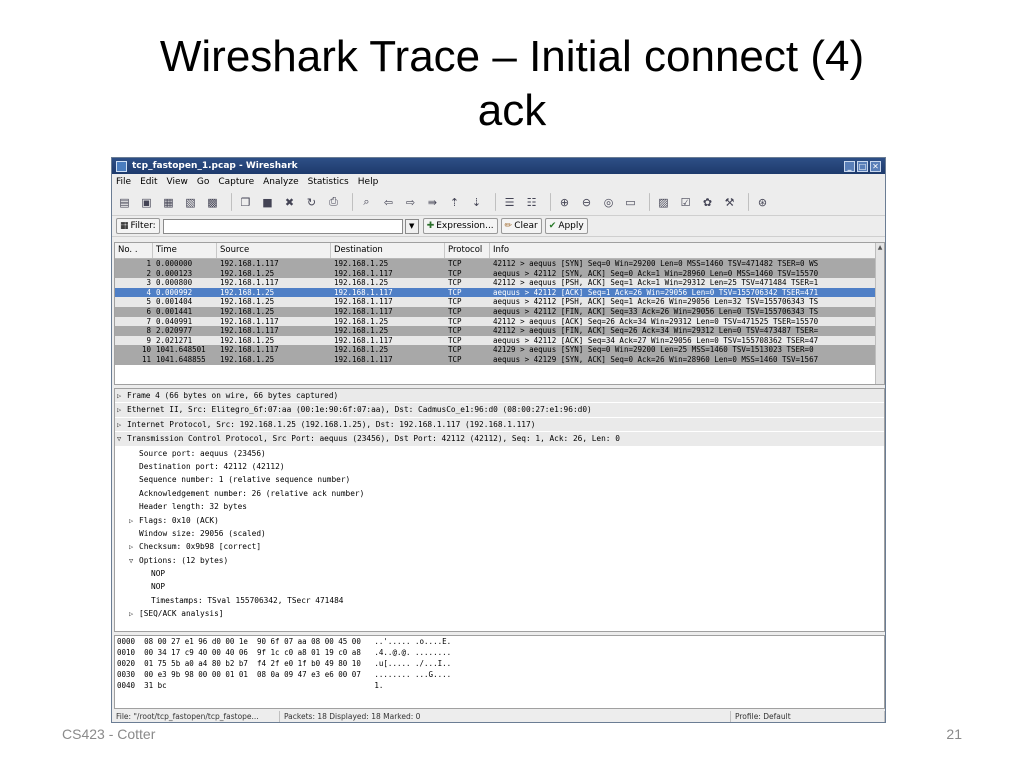 This screenshot has width=1024, height=768. What do you see at coordinates (499, 533) in the screenshot?
I see `detail-line: Window size: 29056 (scaled)` at bounding box center [499, 533].